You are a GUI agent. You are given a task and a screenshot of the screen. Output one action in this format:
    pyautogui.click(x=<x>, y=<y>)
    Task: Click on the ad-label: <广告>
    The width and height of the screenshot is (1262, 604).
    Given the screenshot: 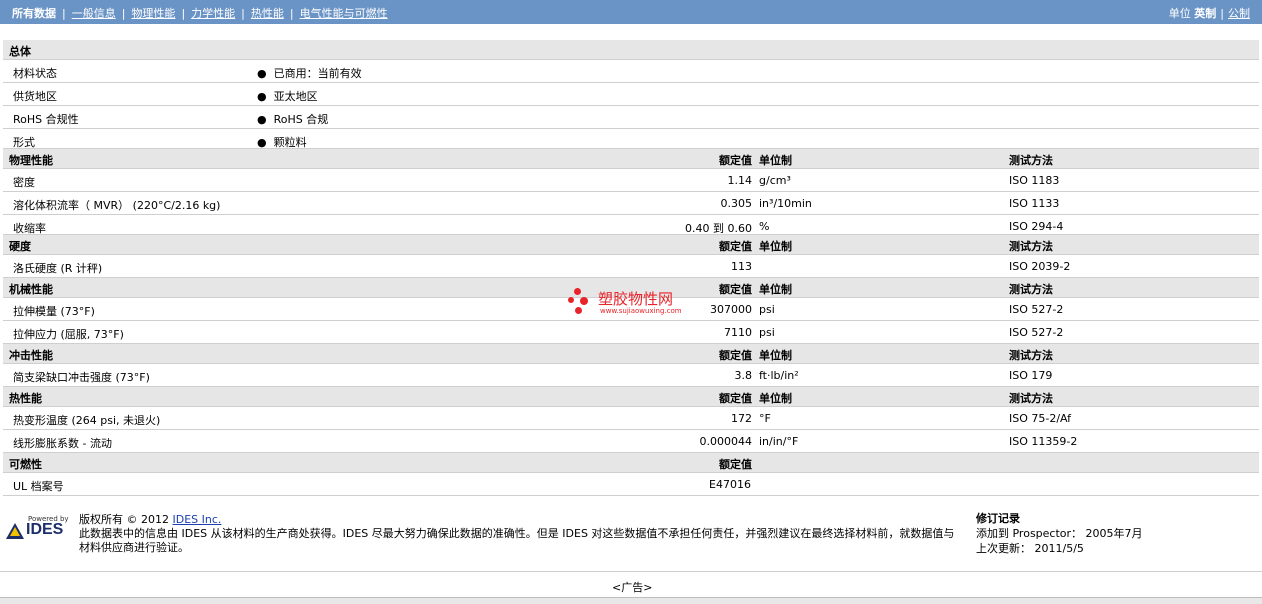 What is the action you would take?
    pyautogui.click(x=632, y=587)
    